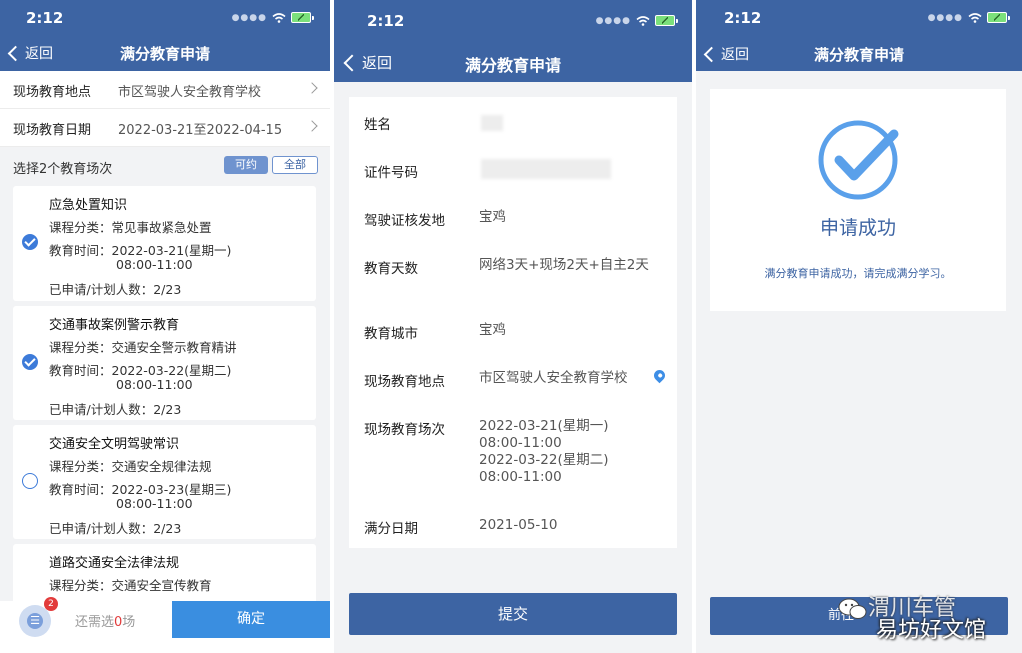 The height and width of the screenshot is (653, 1022). What do you see at coordinates (391, 269) in the screenshot?
I see `days-label: 教育天数` at bounding box center [391, 269].